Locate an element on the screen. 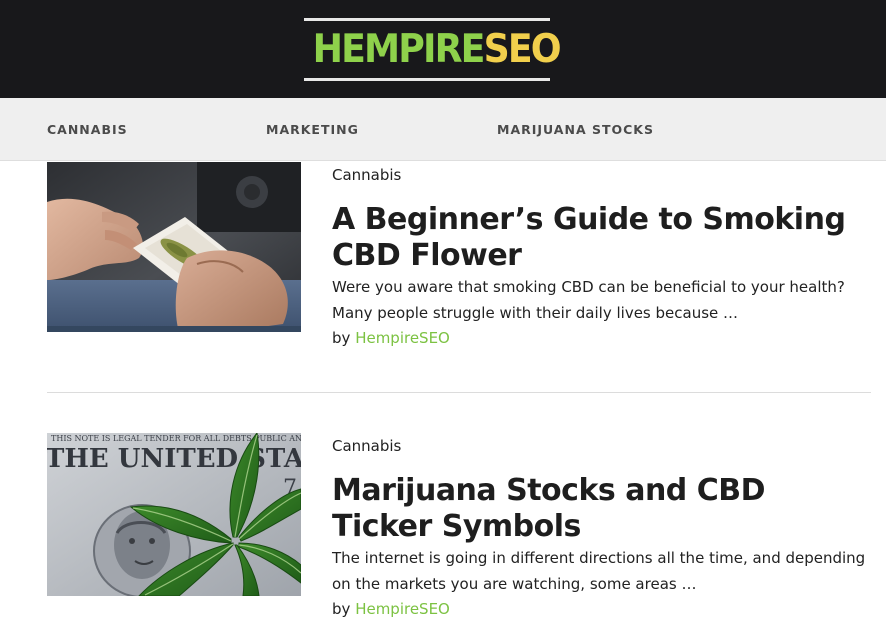 Image resolution: width=886 pixels, height=641 pixels. logo-text-hempire: HEMPIRE is located at coordinates (399, 49).